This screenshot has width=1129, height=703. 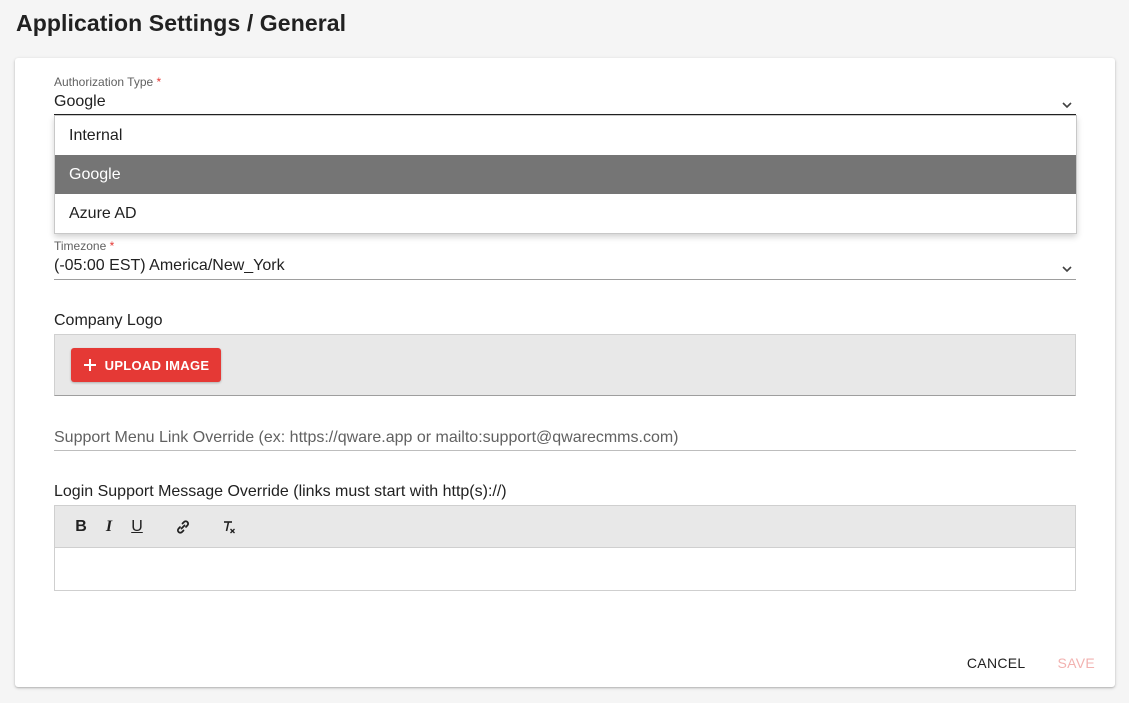 What do you see at coordinates (565, 527) in the screenshot?
I see `editor-toolbar: B I U` at bounding box center [565, 527].